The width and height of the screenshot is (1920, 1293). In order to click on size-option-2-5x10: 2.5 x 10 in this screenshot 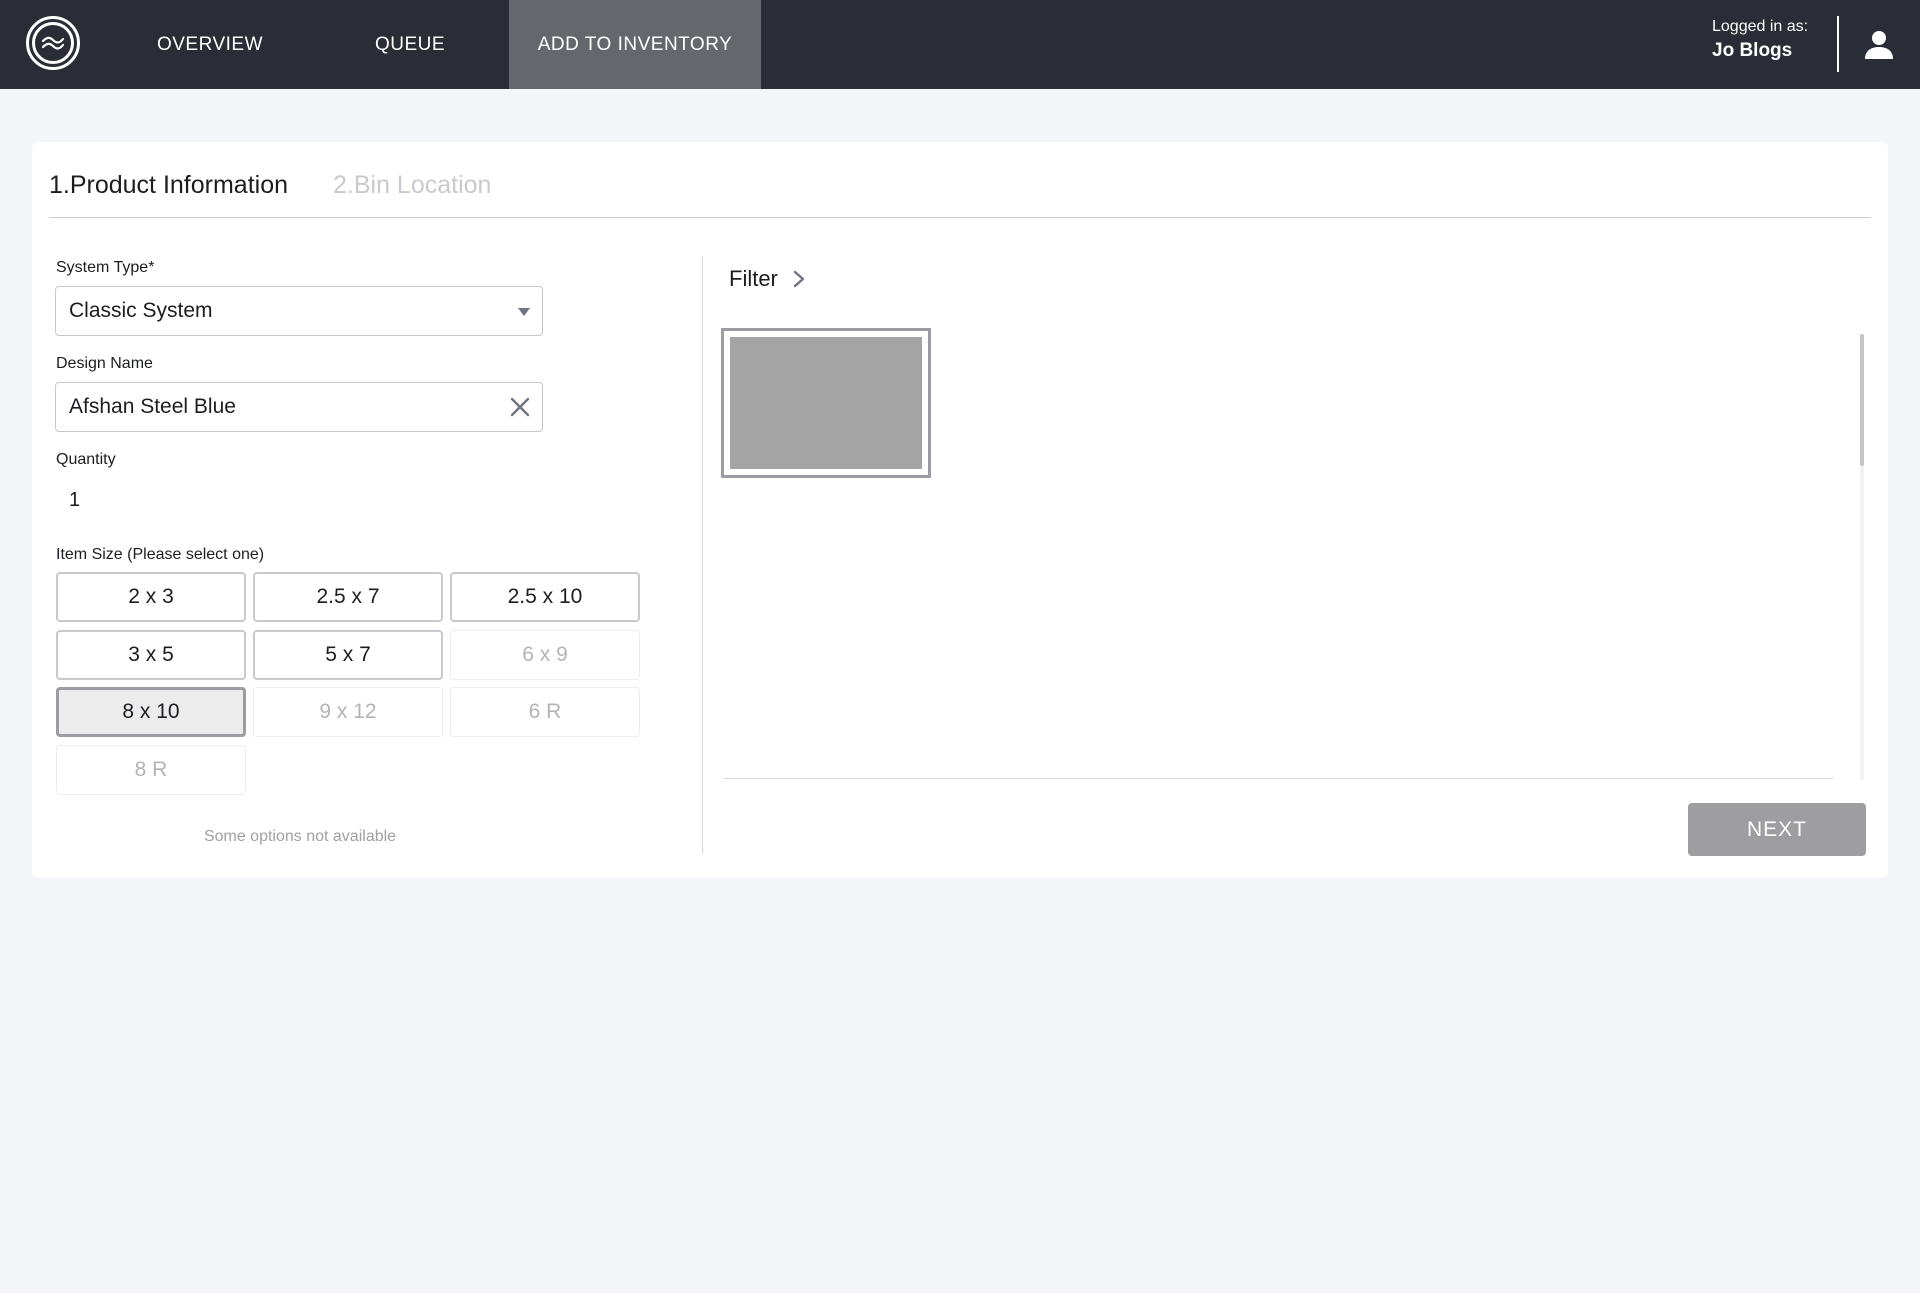, I will do `click(545, 597)`.